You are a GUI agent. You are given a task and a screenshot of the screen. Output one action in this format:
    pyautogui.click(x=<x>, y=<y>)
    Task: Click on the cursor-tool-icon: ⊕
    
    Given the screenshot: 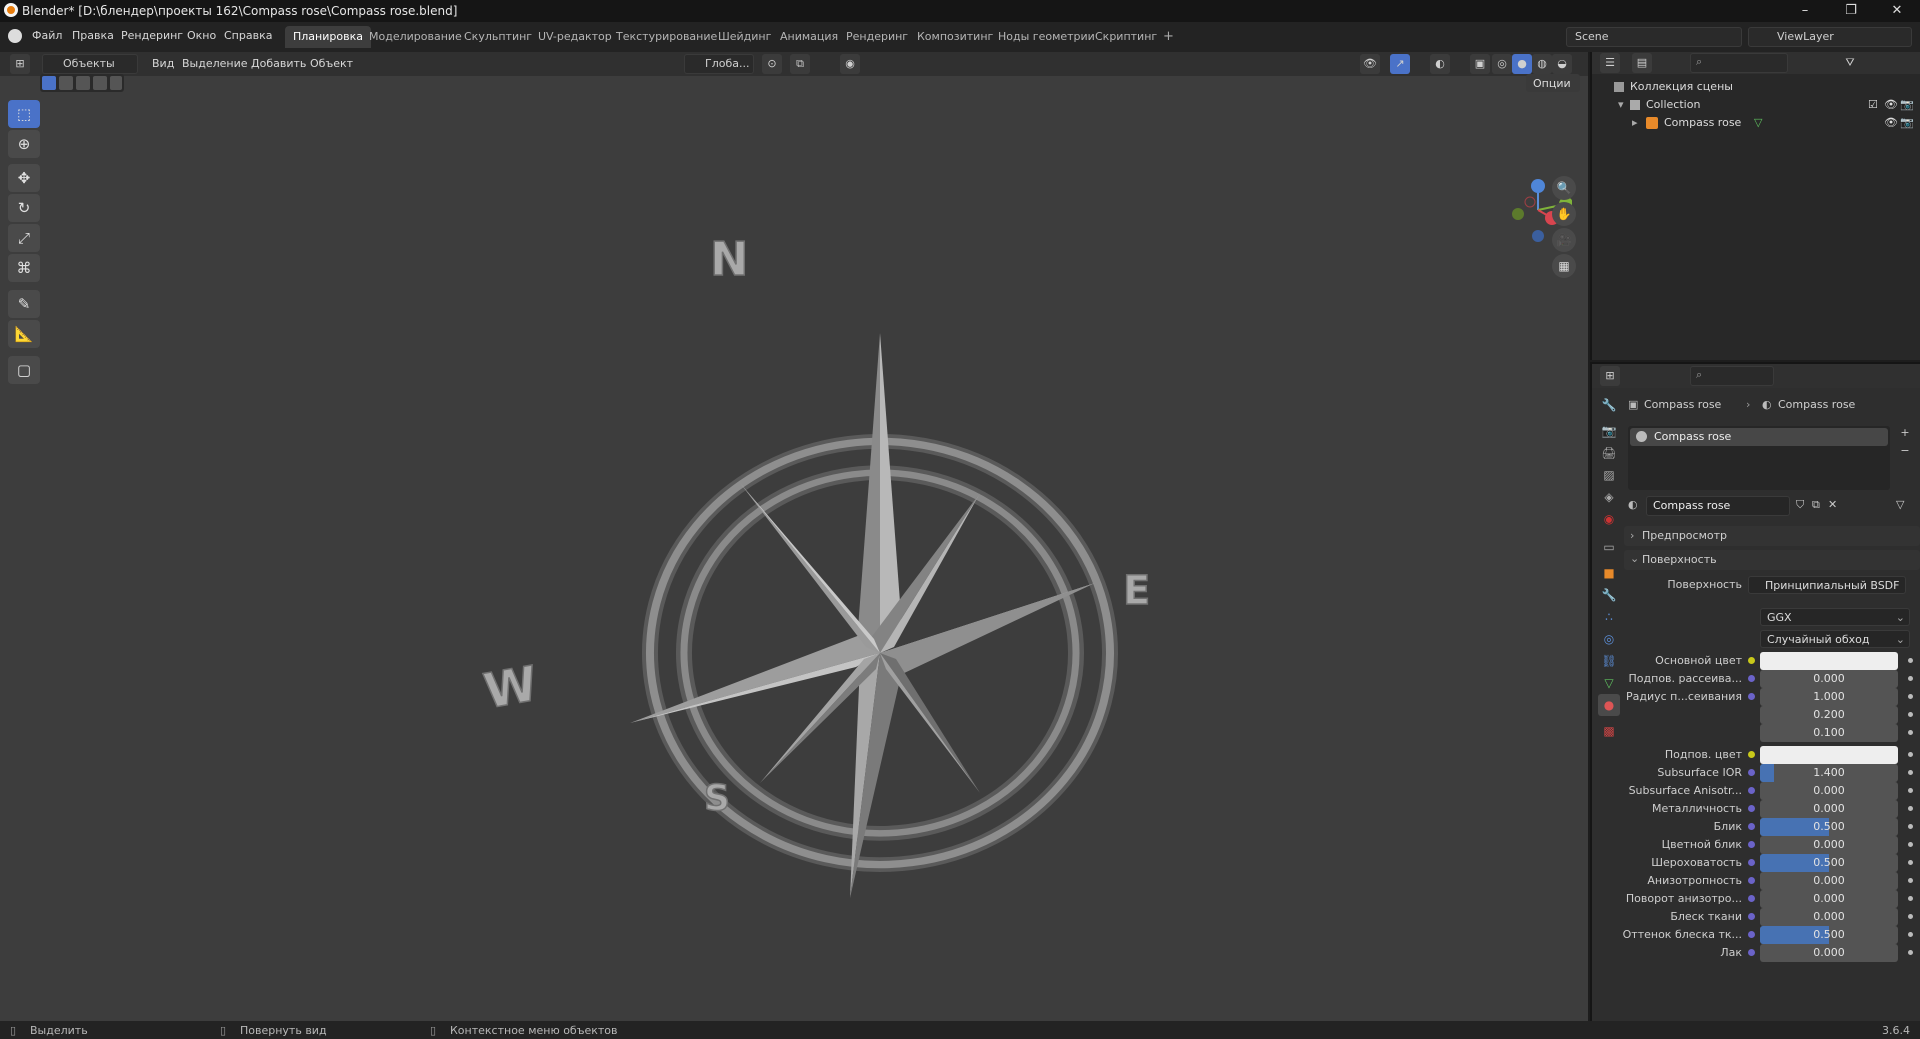 What is the action you would take?
    pyautogui.click(x=24, y=144)
    